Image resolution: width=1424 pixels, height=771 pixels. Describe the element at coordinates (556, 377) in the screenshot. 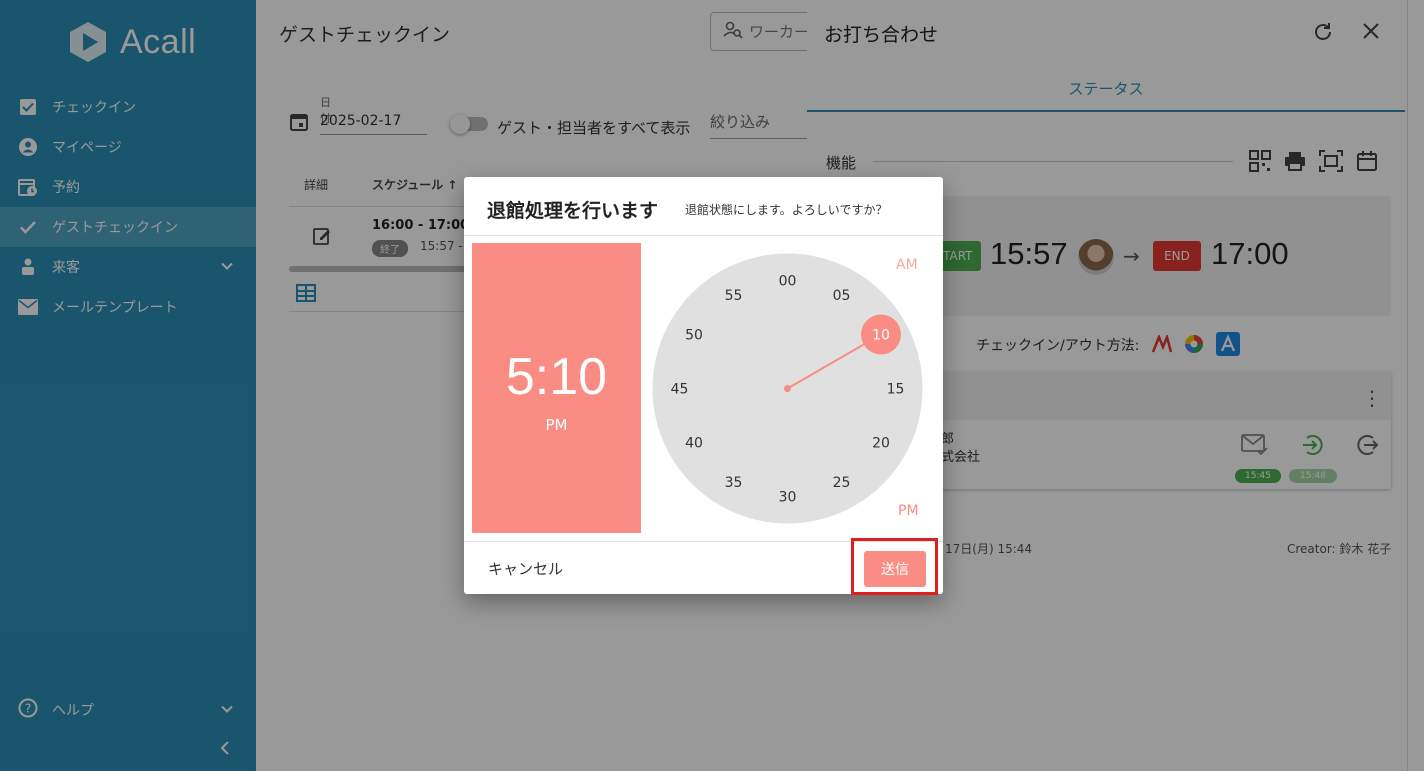

I see `selected-time: 5:10` at that location.